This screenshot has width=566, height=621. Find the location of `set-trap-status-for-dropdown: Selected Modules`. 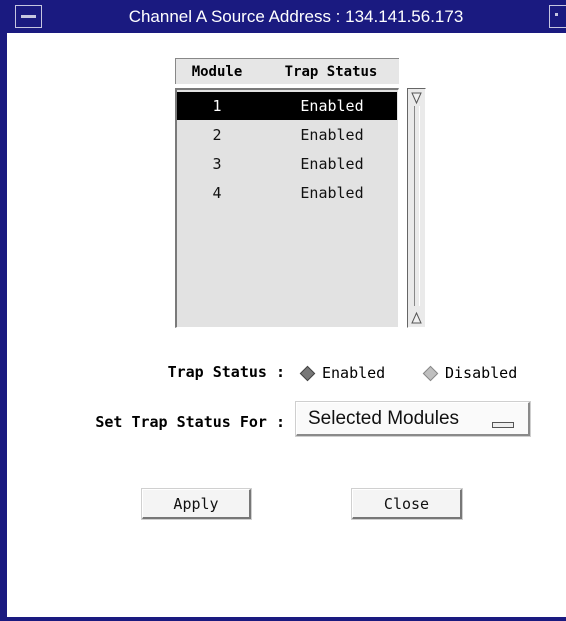

set-trap-status-for-dropdown: Selected Modules is located at coordinates (413, 419).